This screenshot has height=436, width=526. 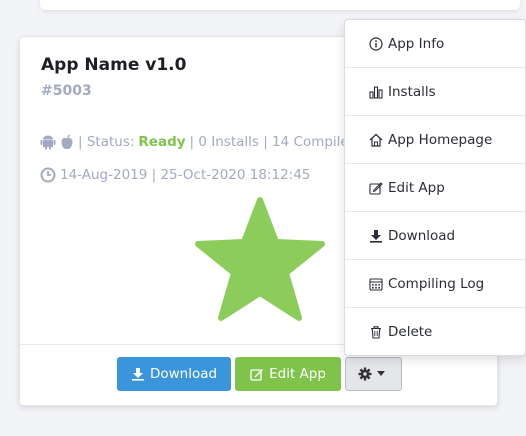 What do you see at coordinates (376, 92) in the screenshot?
I see `bar-chart-icon` at bounding box center [376, 92].